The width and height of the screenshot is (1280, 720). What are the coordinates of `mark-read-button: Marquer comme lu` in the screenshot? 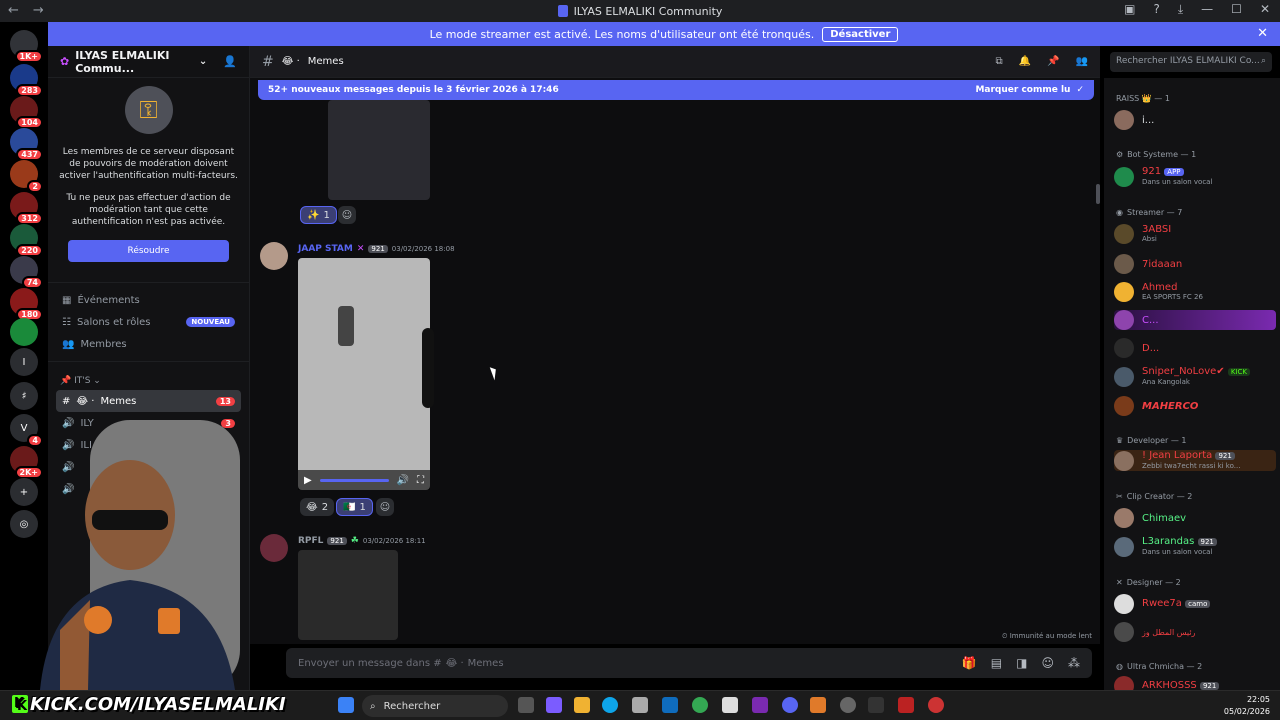 It's located at (1022, 90).